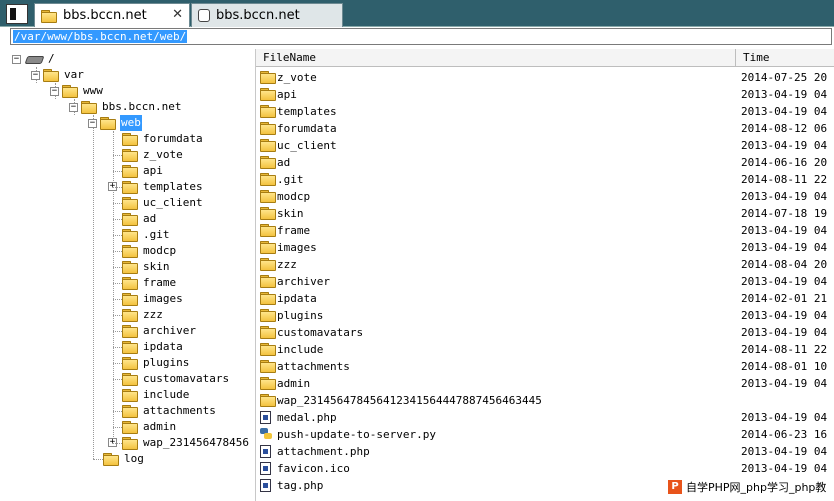 This screenshot has width=834, height=501. What do you see at coordinates (287, 94) in the screenshot?
I see `list-item-name: api` at bounding box center [287, 94].